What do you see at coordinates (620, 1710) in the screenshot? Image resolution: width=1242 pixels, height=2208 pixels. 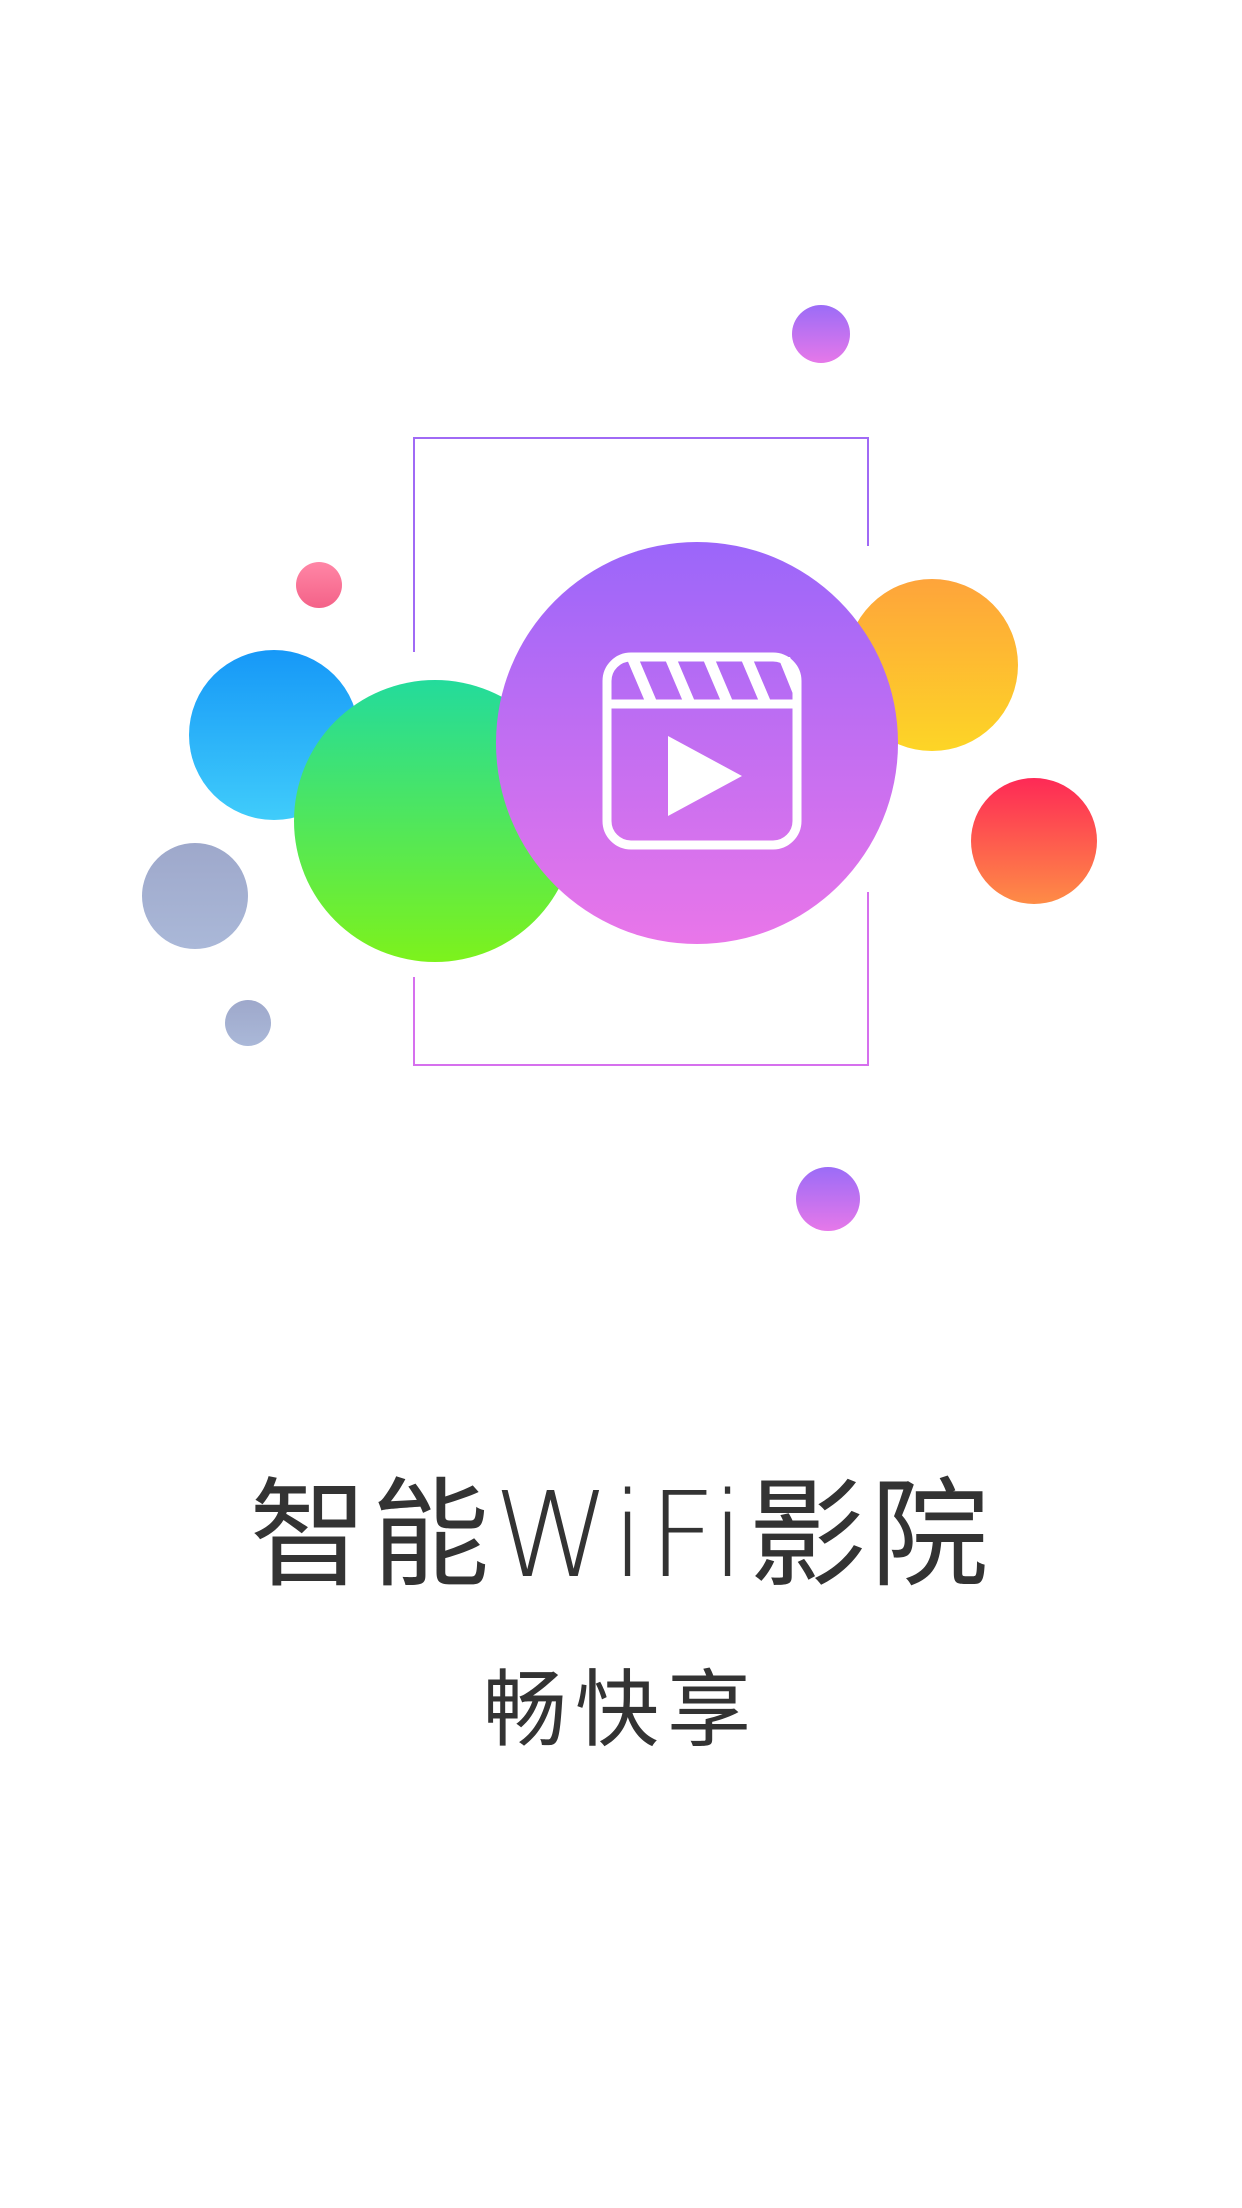 I see `app-slogan: 畅快享` at bounding box center [620, 1710].